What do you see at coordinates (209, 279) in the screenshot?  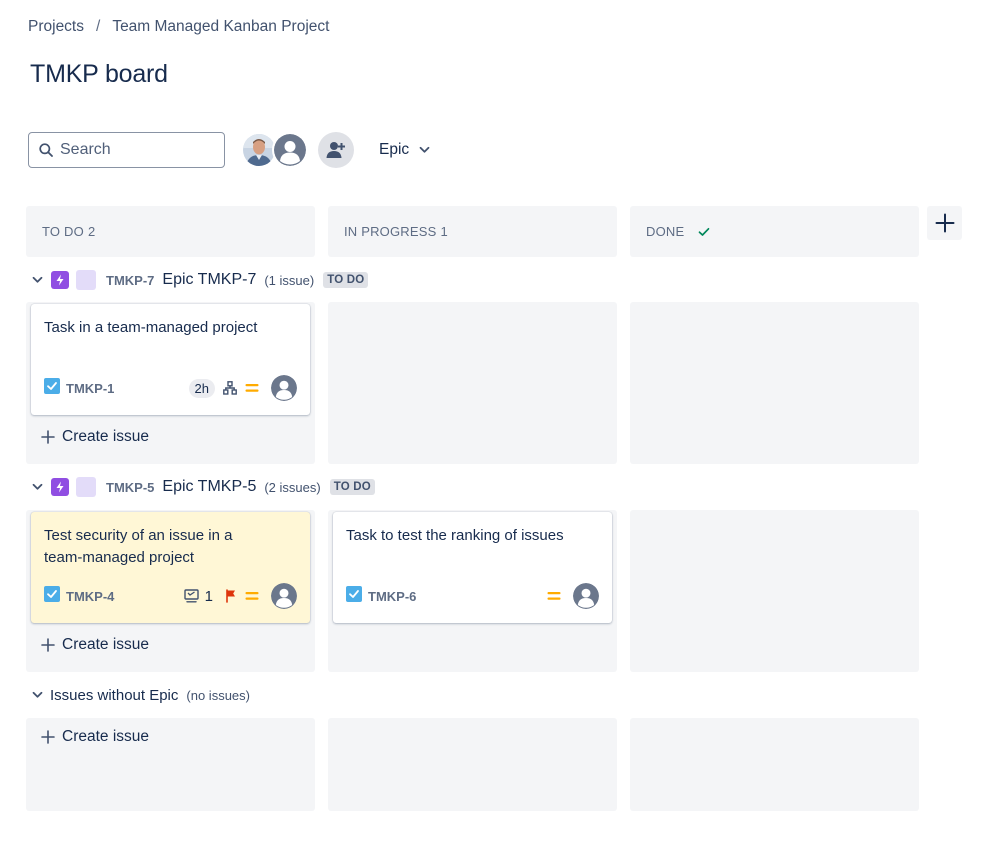 I see `epic-name: Epic TMKP-7` at bounding box center [209, 279].